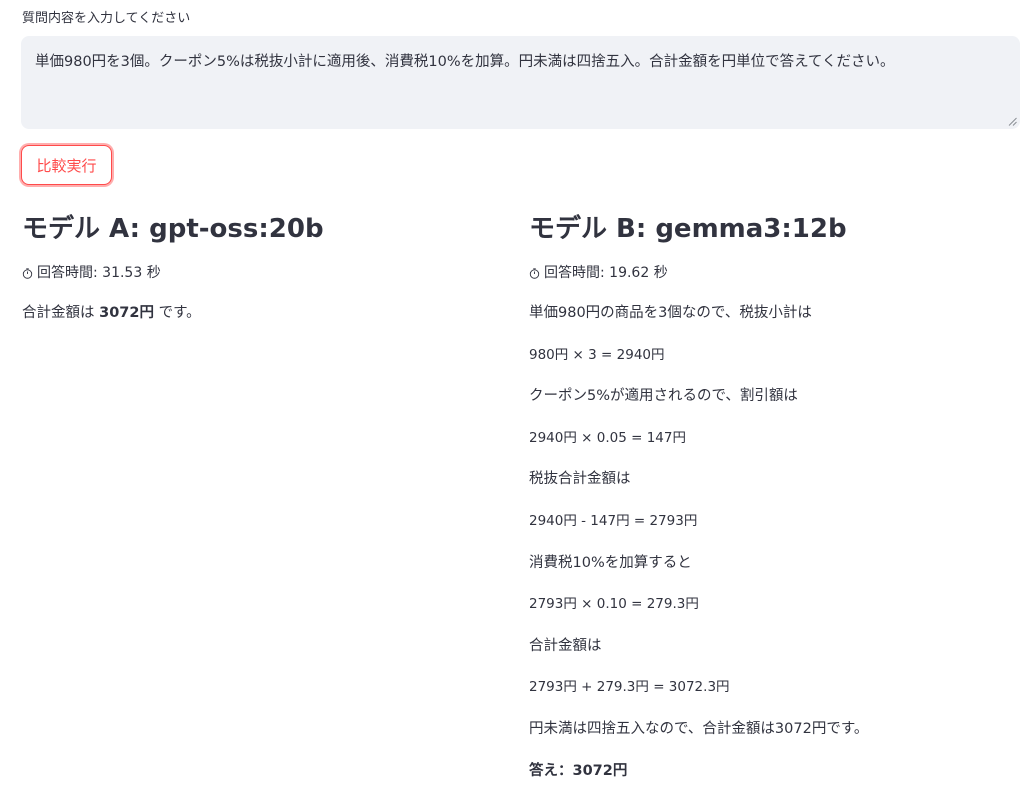  What do you see at coordinates (597, 354) in the screenshot?
I see `answer-line: 980円 × 3 = 2940円` at bounding box center [597, 354].